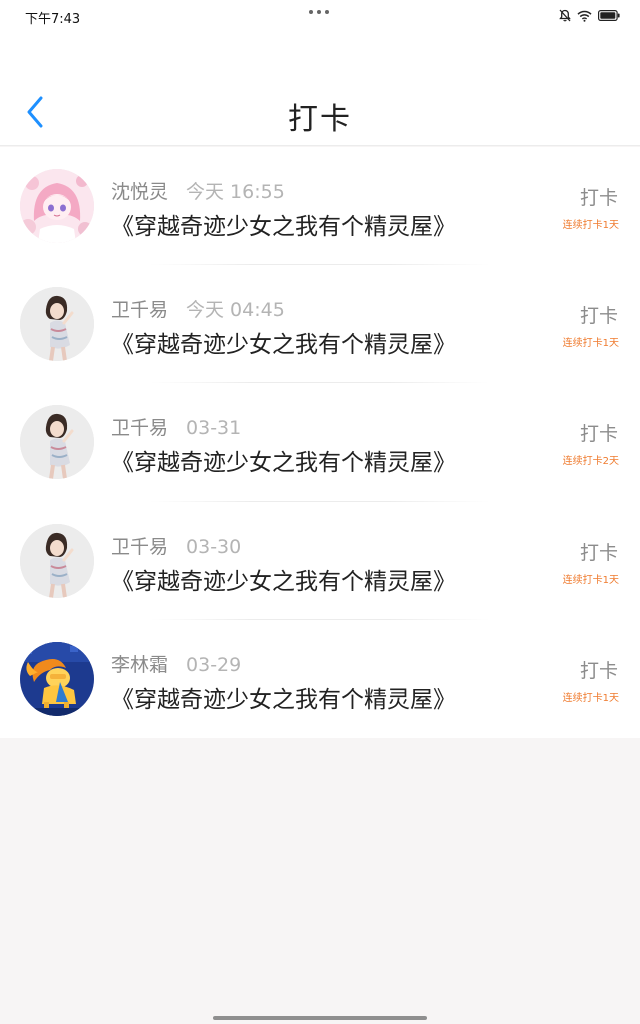  Describe the element at coordinates (320, 89) in the screenshot. I see `nav-bar: 打卡` at that location.